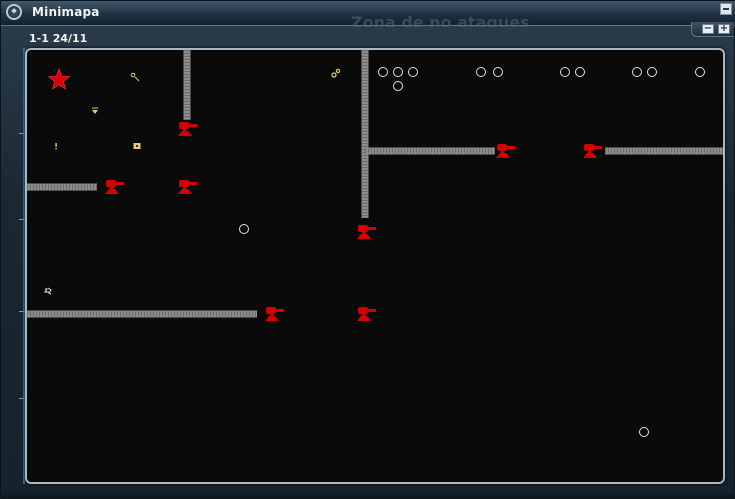 The height and width of the screenshot is (499, 735). What do you see at coordinates (137, 146) in the screenshot?
I see `chest-icon` at bounding box center [137, 146].